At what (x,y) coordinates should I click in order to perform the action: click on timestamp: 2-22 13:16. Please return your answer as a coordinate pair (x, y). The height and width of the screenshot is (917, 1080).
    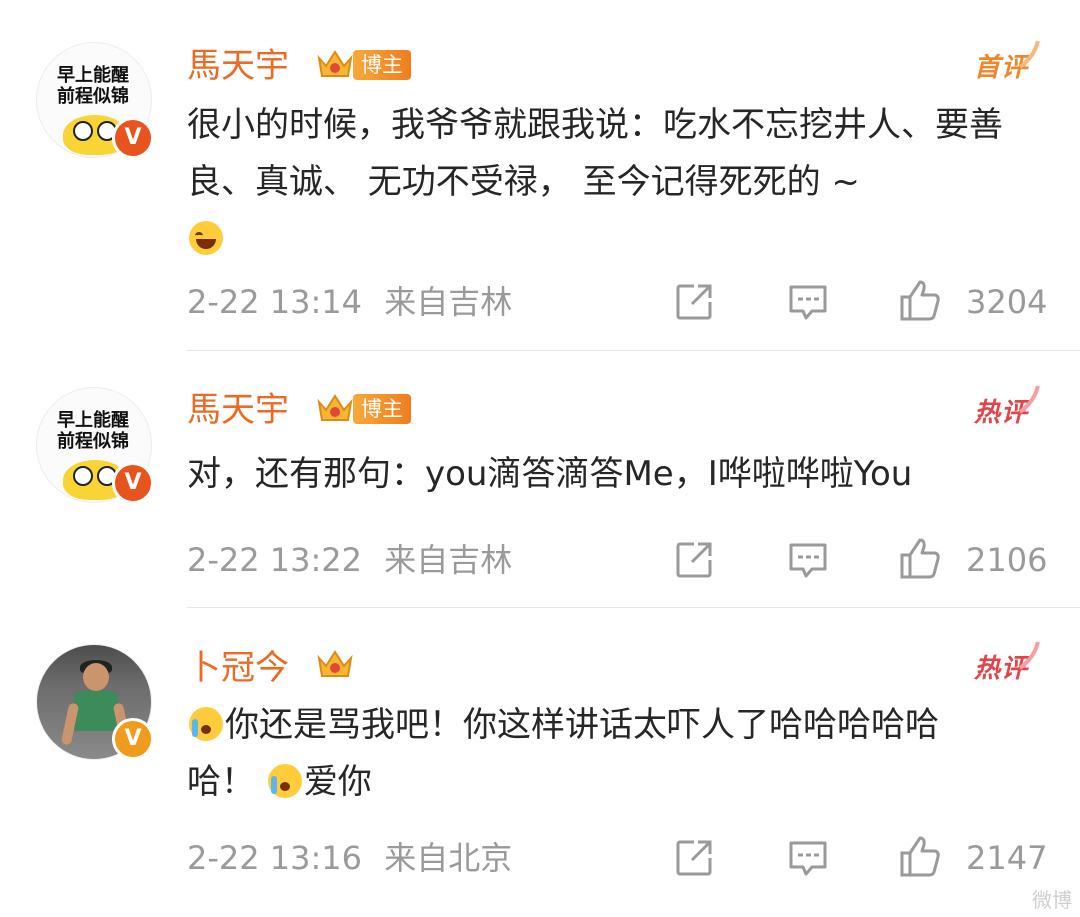
    Looking at the image, I should click on (275, 858).